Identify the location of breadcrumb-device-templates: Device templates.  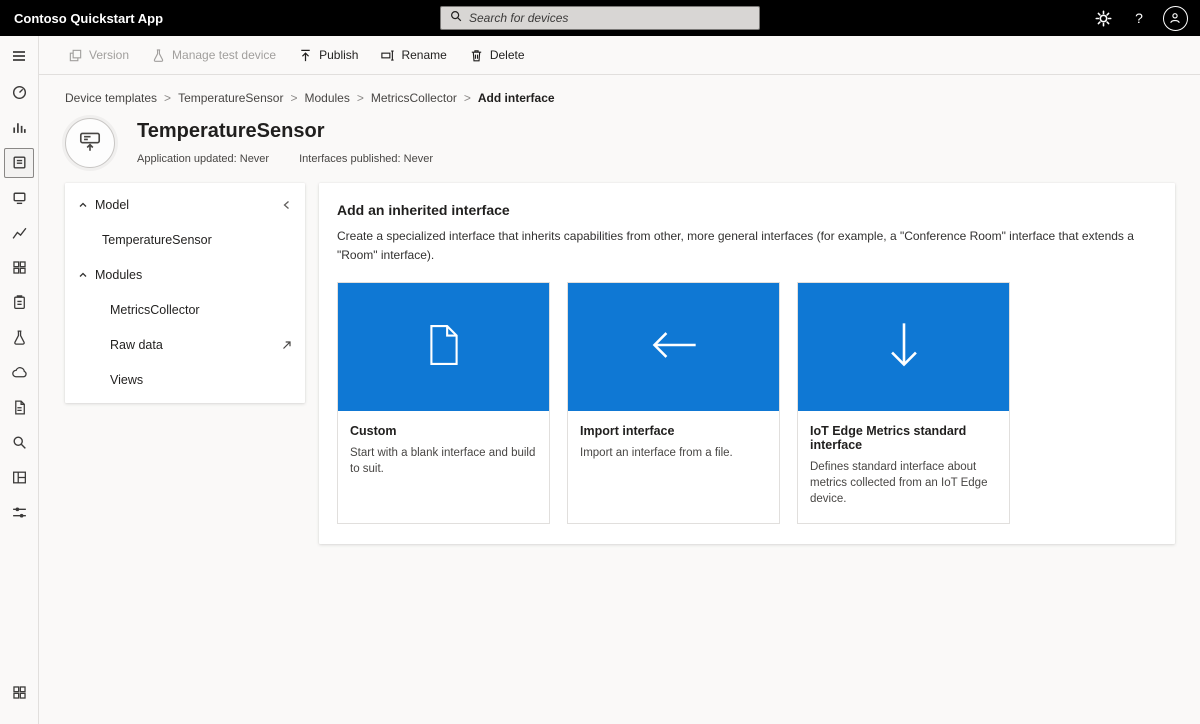
(111, 98).